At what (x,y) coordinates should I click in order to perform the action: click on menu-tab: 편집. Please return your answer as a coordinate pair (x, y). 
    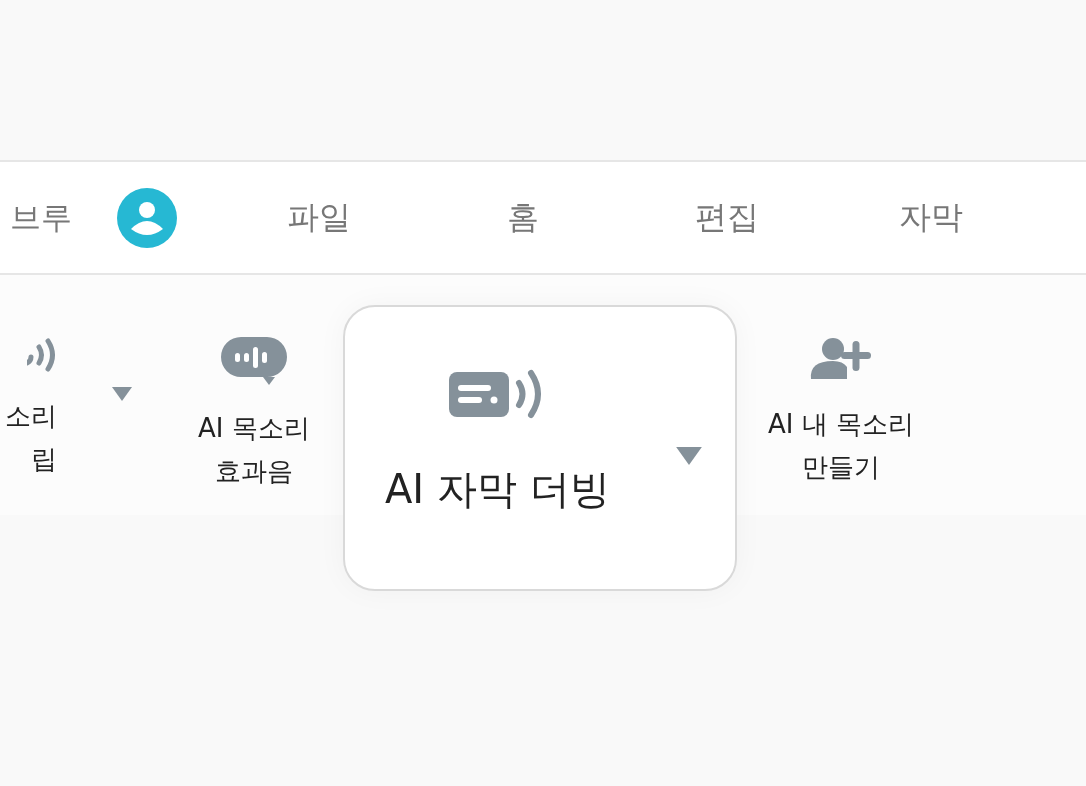
    Looking at the image, I should click on (727, 217).